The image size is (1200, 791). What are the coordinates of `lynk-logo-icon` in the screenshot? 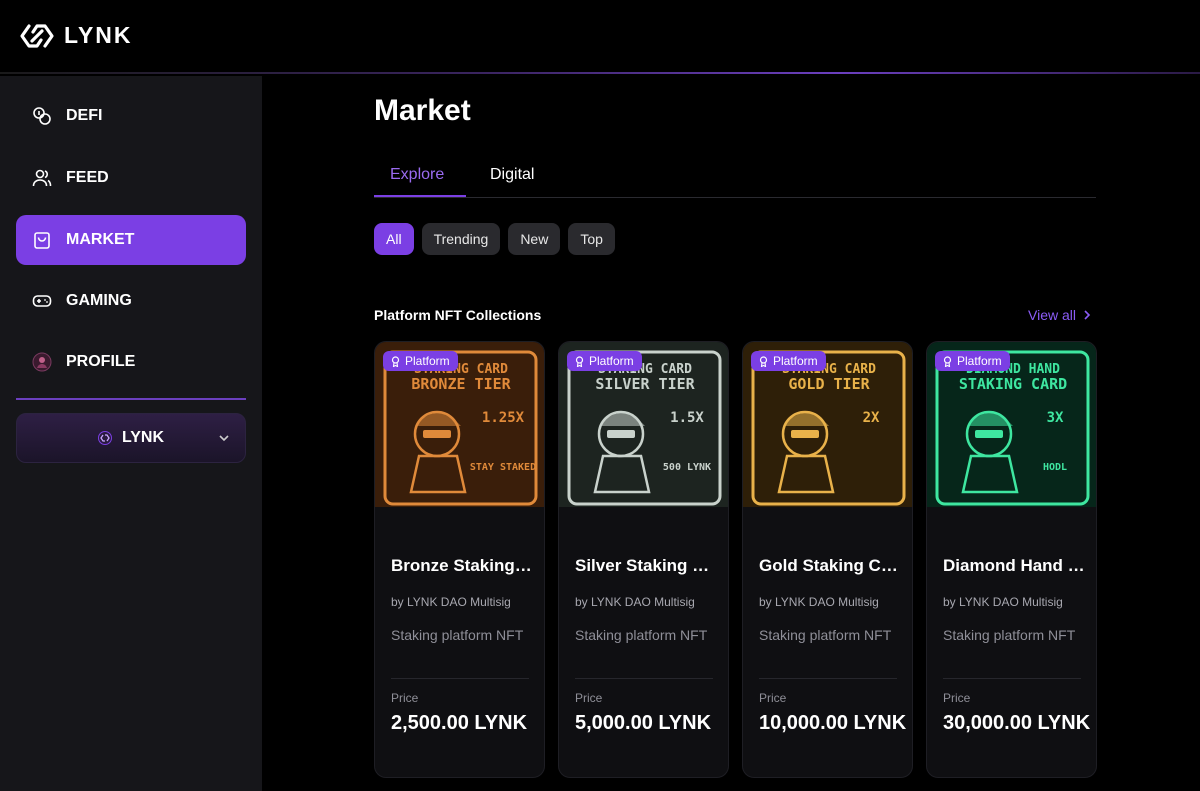 It's located at (37, 35).